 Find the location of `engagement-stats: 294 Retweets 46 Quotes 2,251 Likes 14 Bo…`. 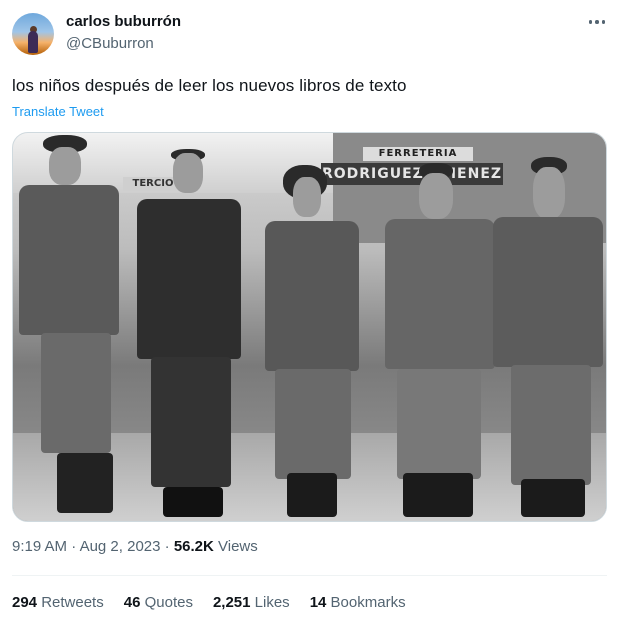

engagement-stats: 294 Retweets 46 Quotes 2,251 Likes 14 Bo… is located at coordinates (219, 602).